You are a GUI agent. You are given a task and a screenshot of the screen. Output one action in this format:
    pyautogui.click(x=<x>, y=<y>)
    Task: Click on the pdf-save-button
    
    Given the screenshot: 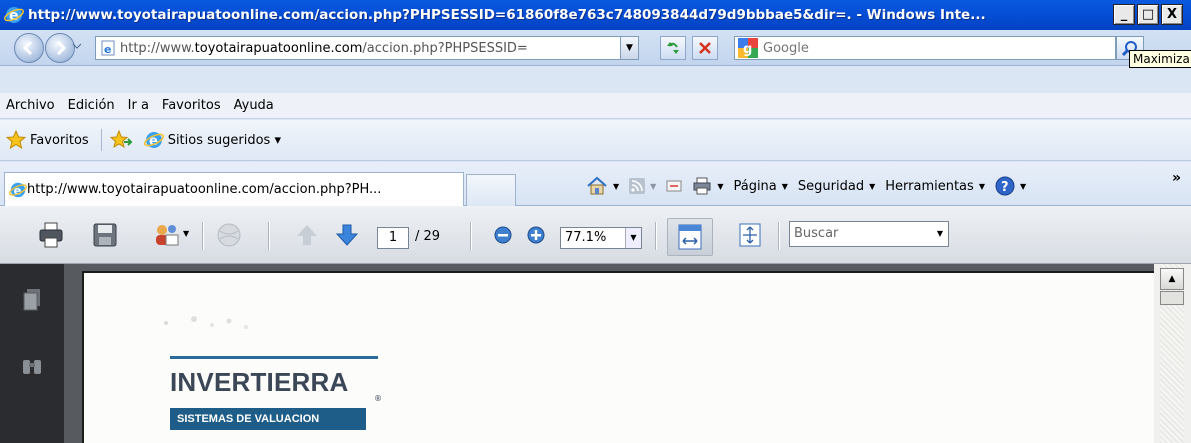 What is the action you would take?
    pyautogui.click(x=105, y=235)
    